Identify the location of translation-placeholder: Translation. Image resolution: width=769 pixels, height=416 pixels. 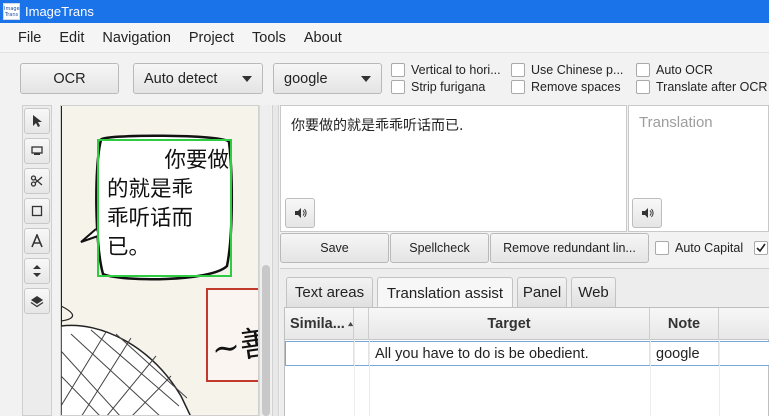
(676, 122).